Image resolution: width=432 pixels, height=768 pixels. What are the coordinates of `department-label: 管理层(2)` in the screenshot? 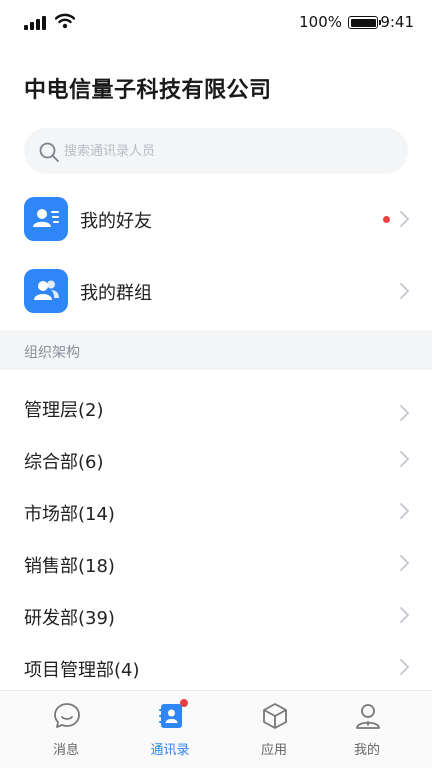 It's located at (64, 410).